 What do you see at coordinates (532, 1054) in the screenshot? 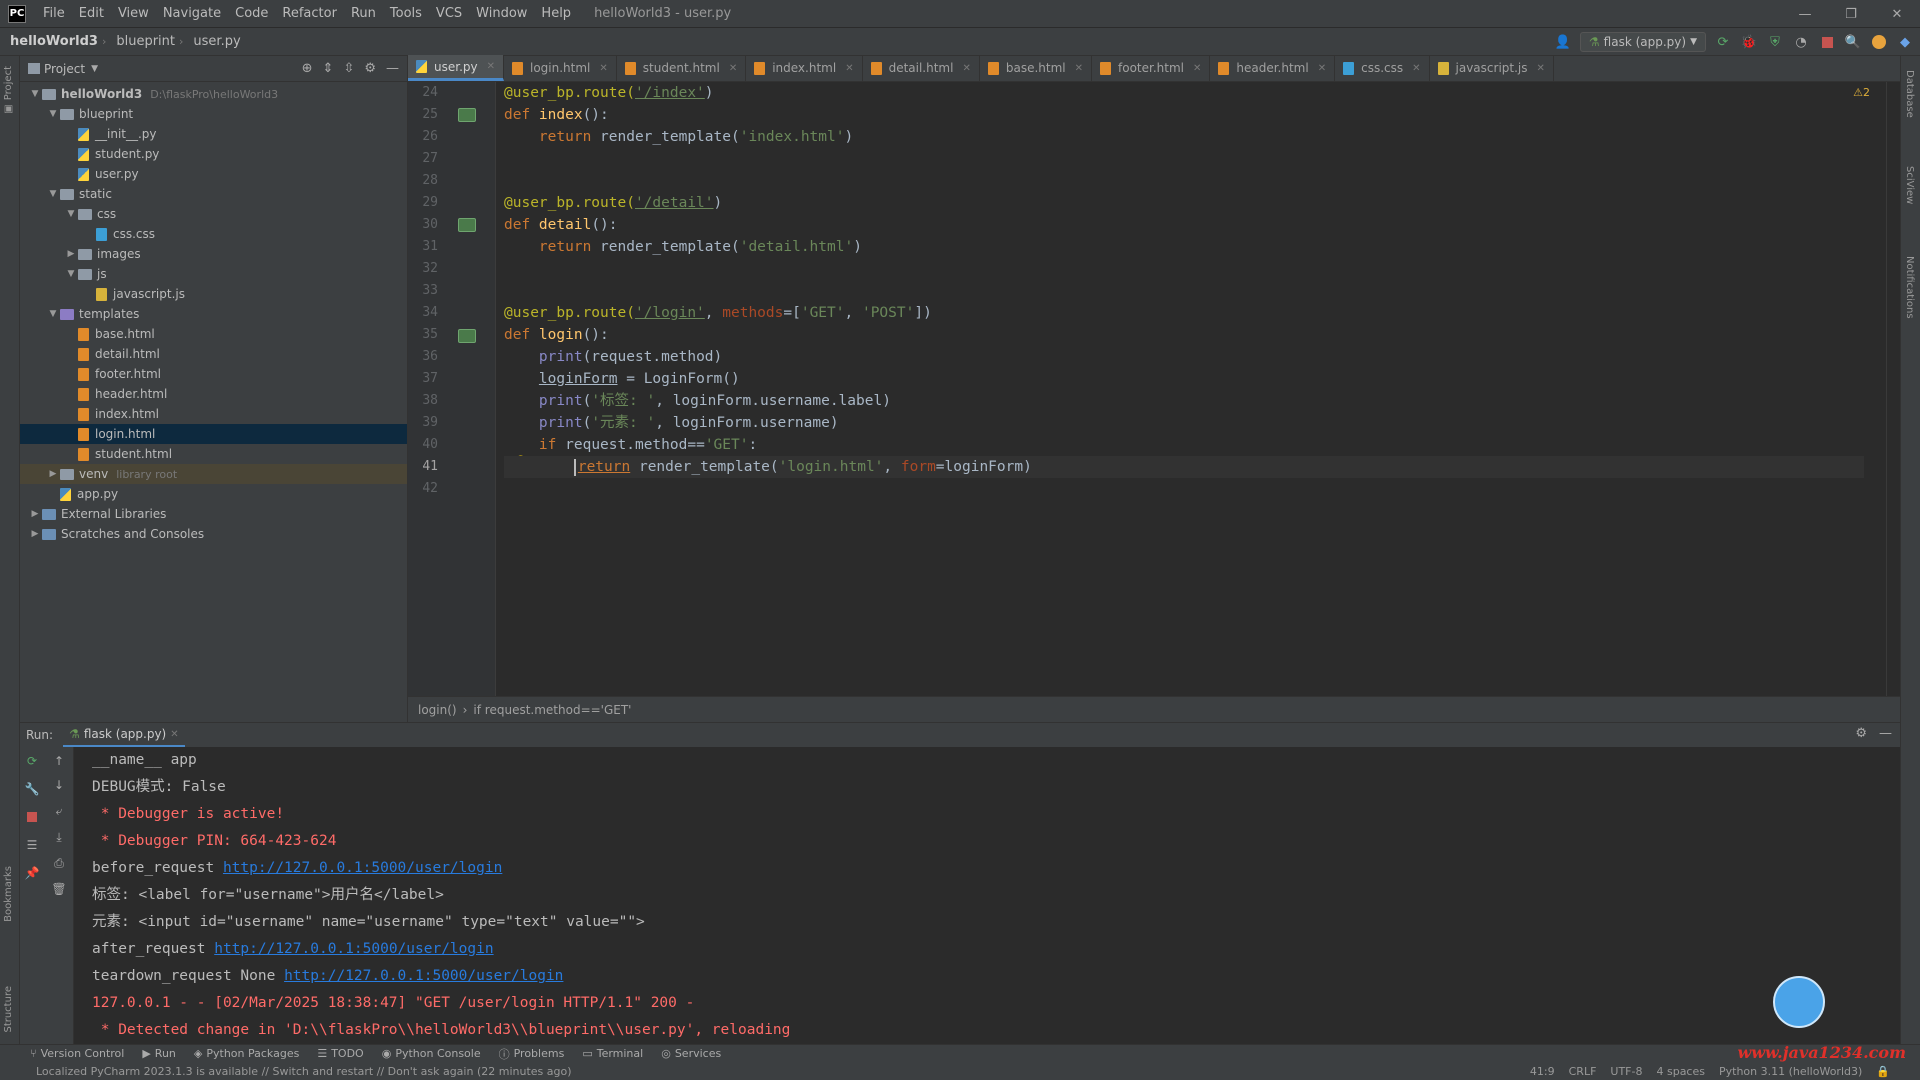
I see `tool-problems: ⓘ Problems` at bounding box center [532, 1054].